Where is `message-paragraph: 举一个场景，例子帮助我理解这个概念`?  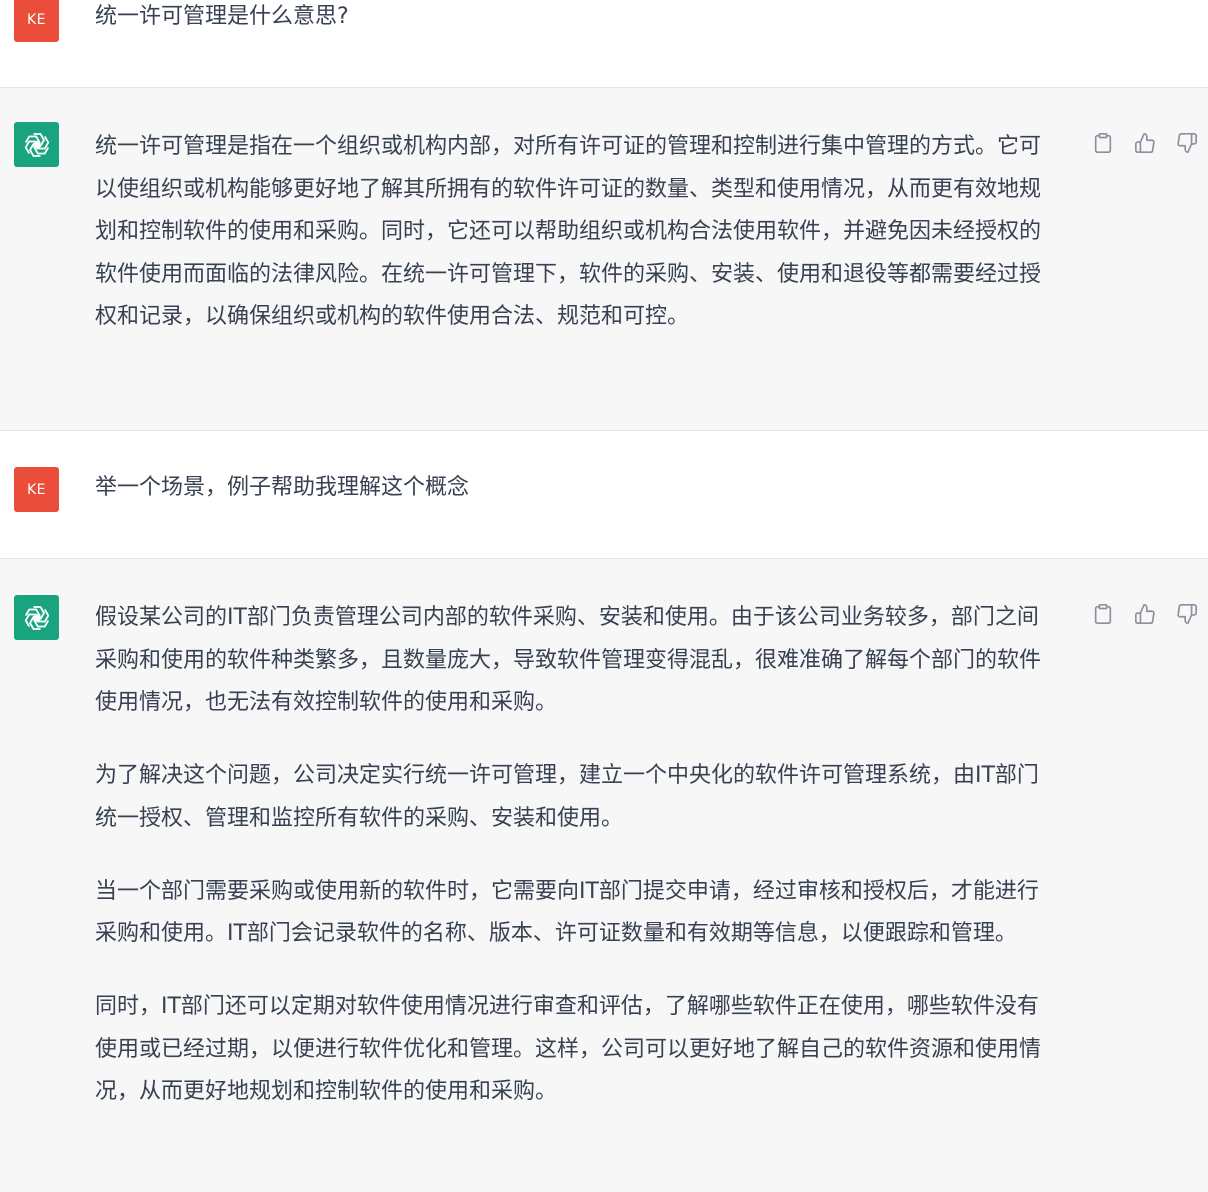 message-paragraph: 举一个场景，例子帮助我理解这个概念 is located at coordinates (282, 487).